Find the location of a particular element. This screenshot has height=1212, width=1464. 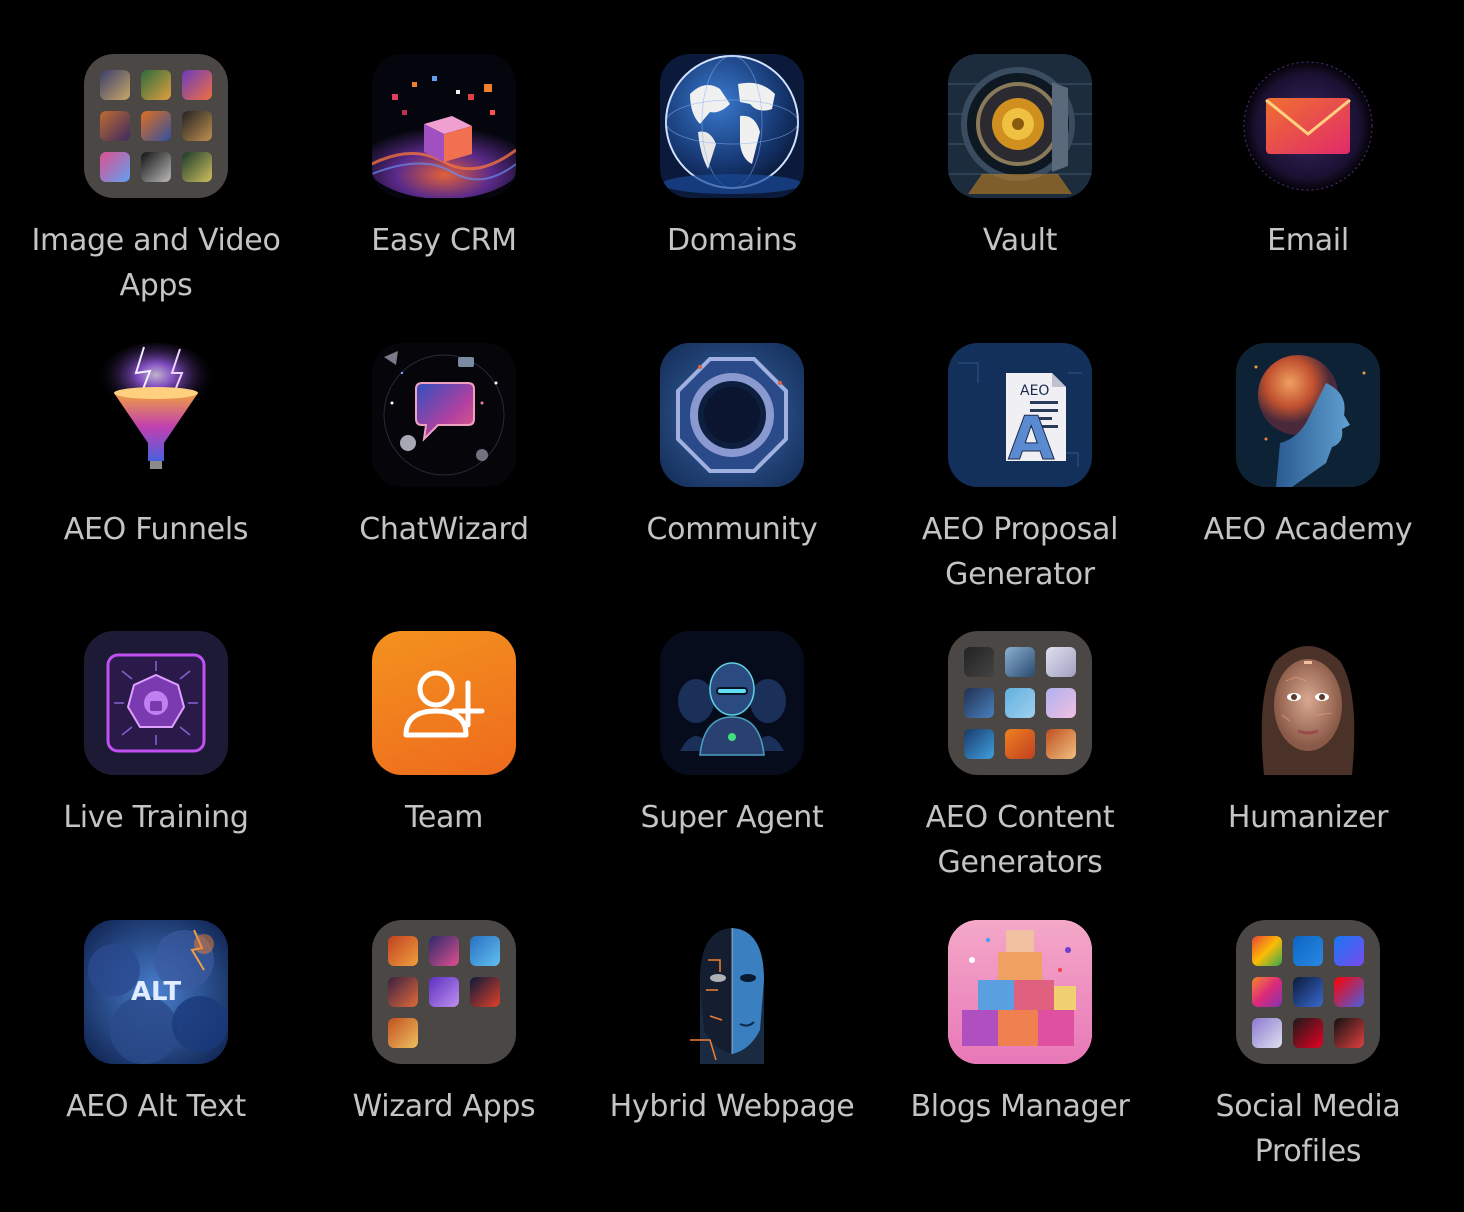

wizard-apps-folder-icon is located at coordinates (444, 991).